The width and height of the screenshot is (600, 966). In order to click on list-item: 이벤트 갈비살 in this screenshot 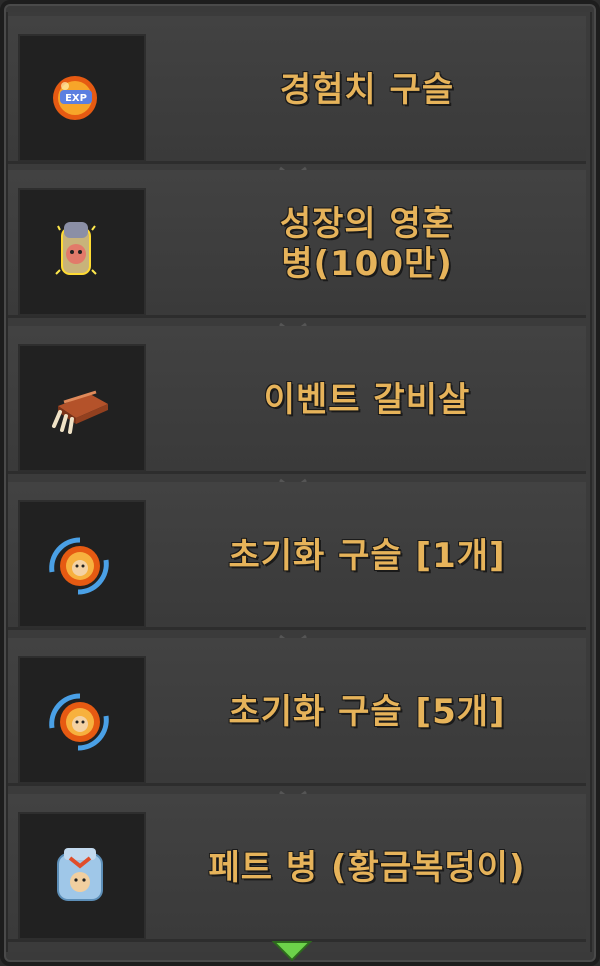, I will do `click(297, 400)`.